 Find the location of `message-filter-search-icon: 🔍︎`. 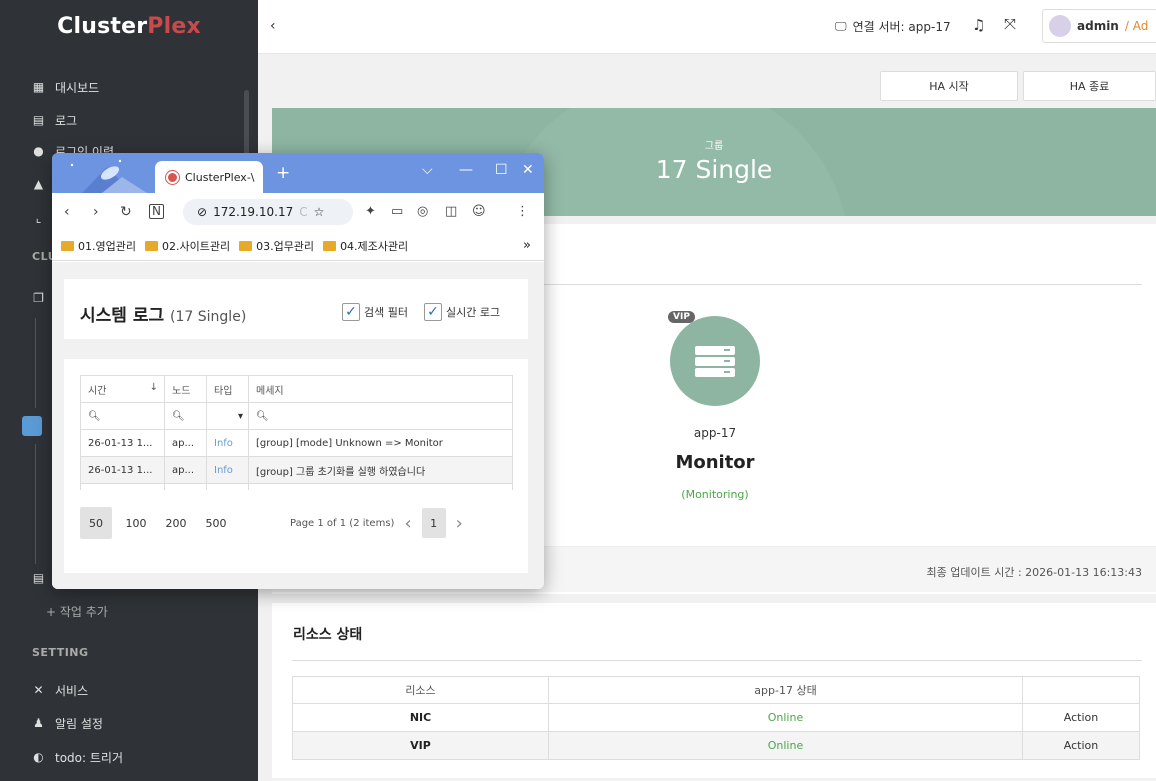

message-filter-search-icon: 🔍︎ is located at coordinates (380, 416).